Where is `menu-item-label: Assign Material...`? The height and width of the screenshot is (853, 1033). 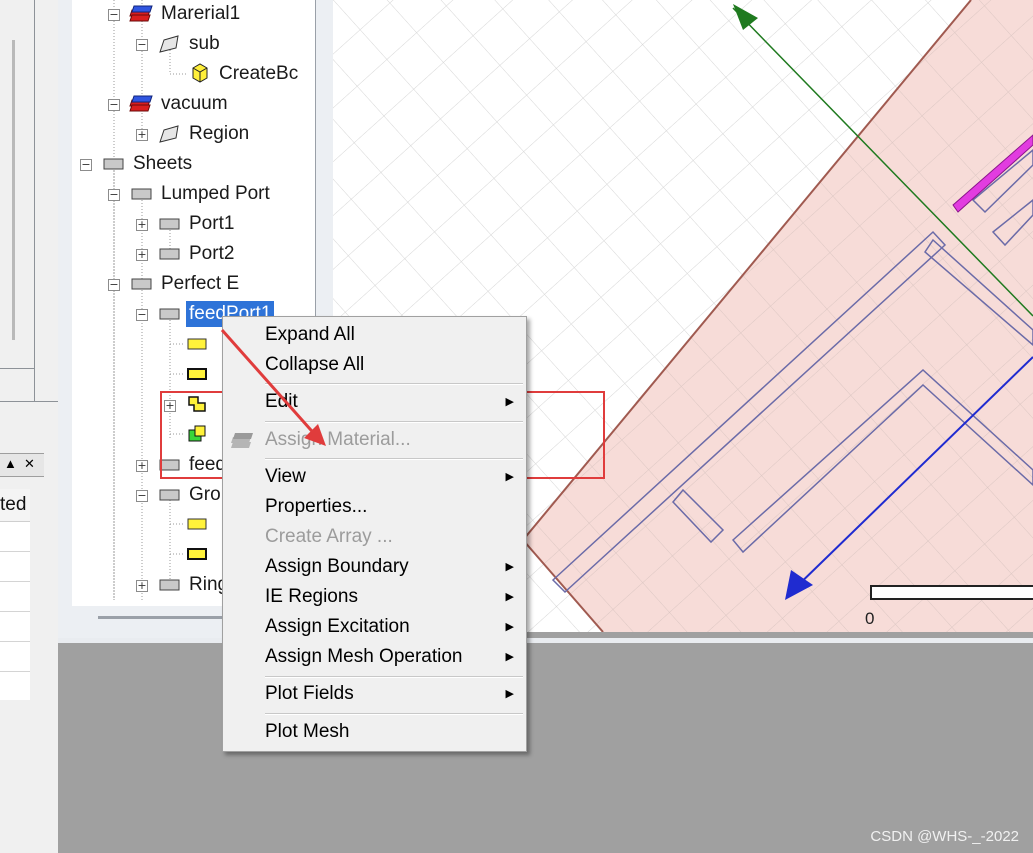 menu-item-label: Assign Material... is located at coordinates (338, 439).